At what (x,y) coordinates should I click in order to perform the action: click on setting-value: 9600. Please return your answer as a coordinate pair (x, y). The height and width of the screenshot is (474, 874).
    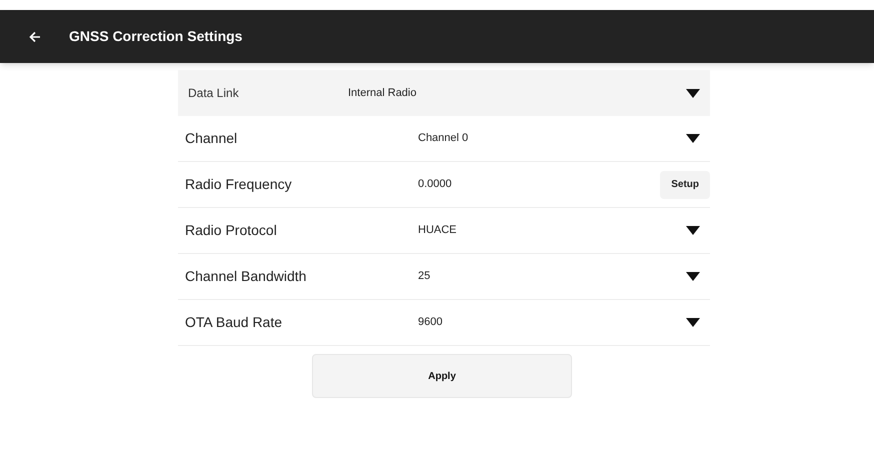
    Looking at the image, I should click on (431, 322).